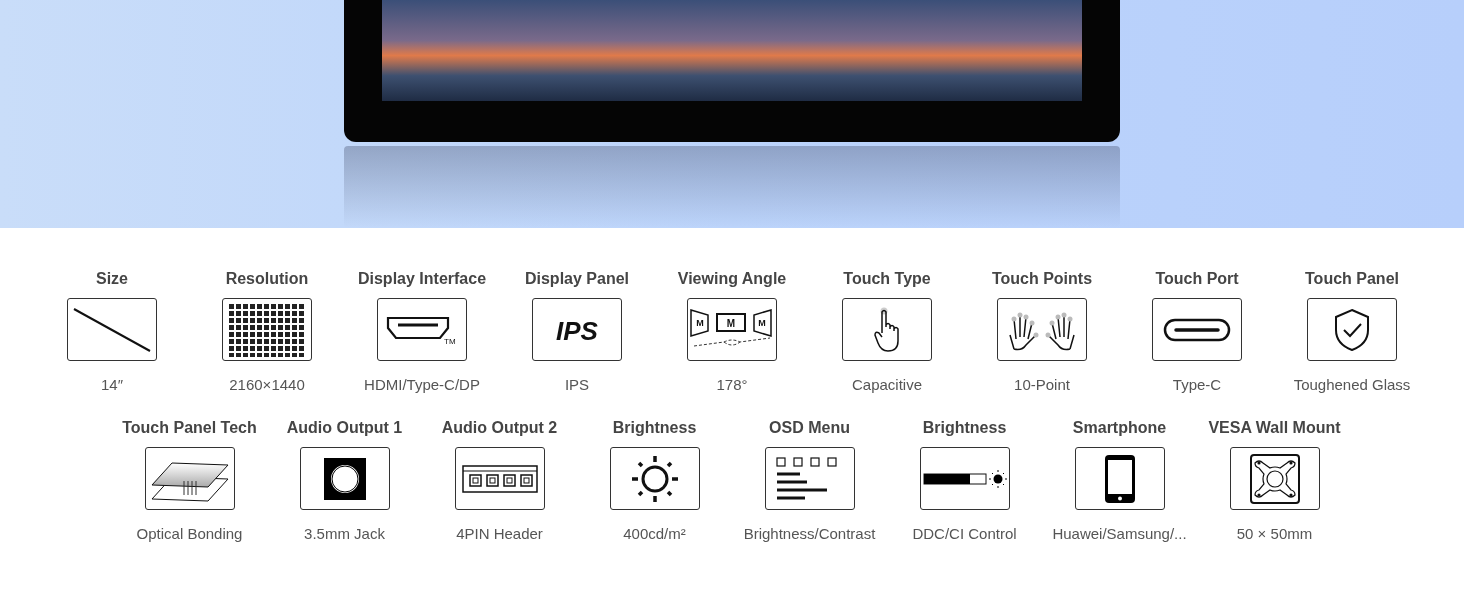 Image resolution: width=1464 pixels, height=600 pixels. Describe the element at coordinates (732, 385) in the screenshot. I see `spec-value: 178°` at that location.